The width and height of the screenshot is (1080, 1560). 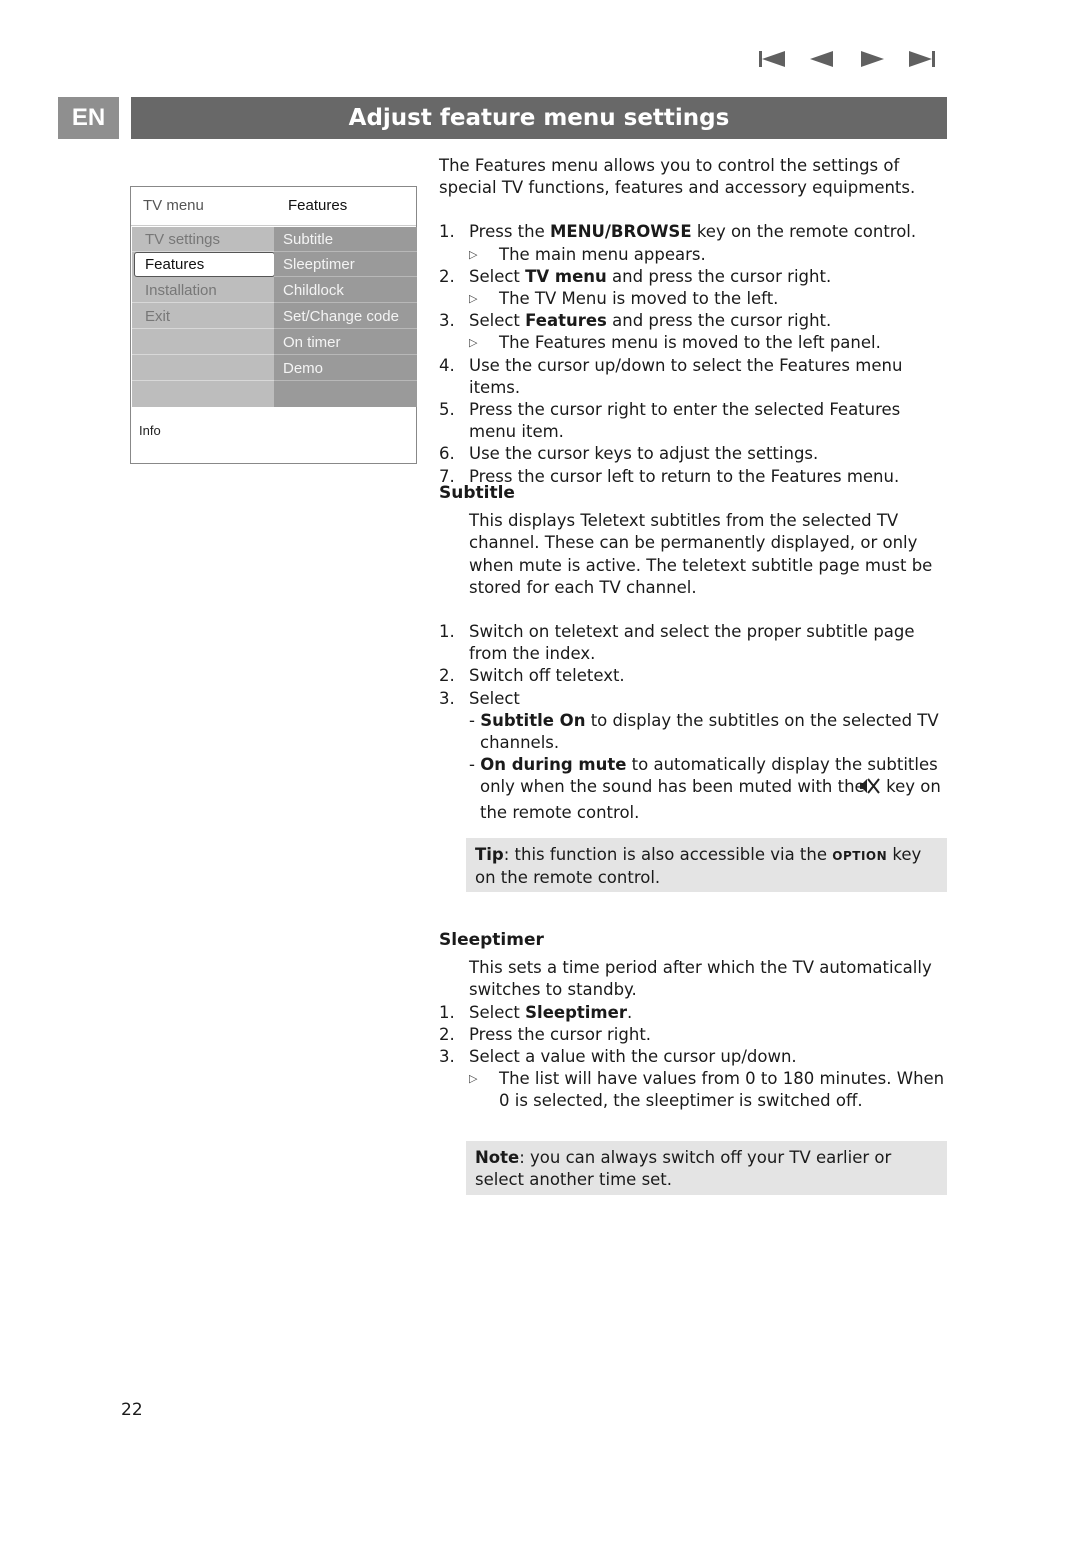 I want to click on menu-item-exit: Exit, so click(x=203, y=316).